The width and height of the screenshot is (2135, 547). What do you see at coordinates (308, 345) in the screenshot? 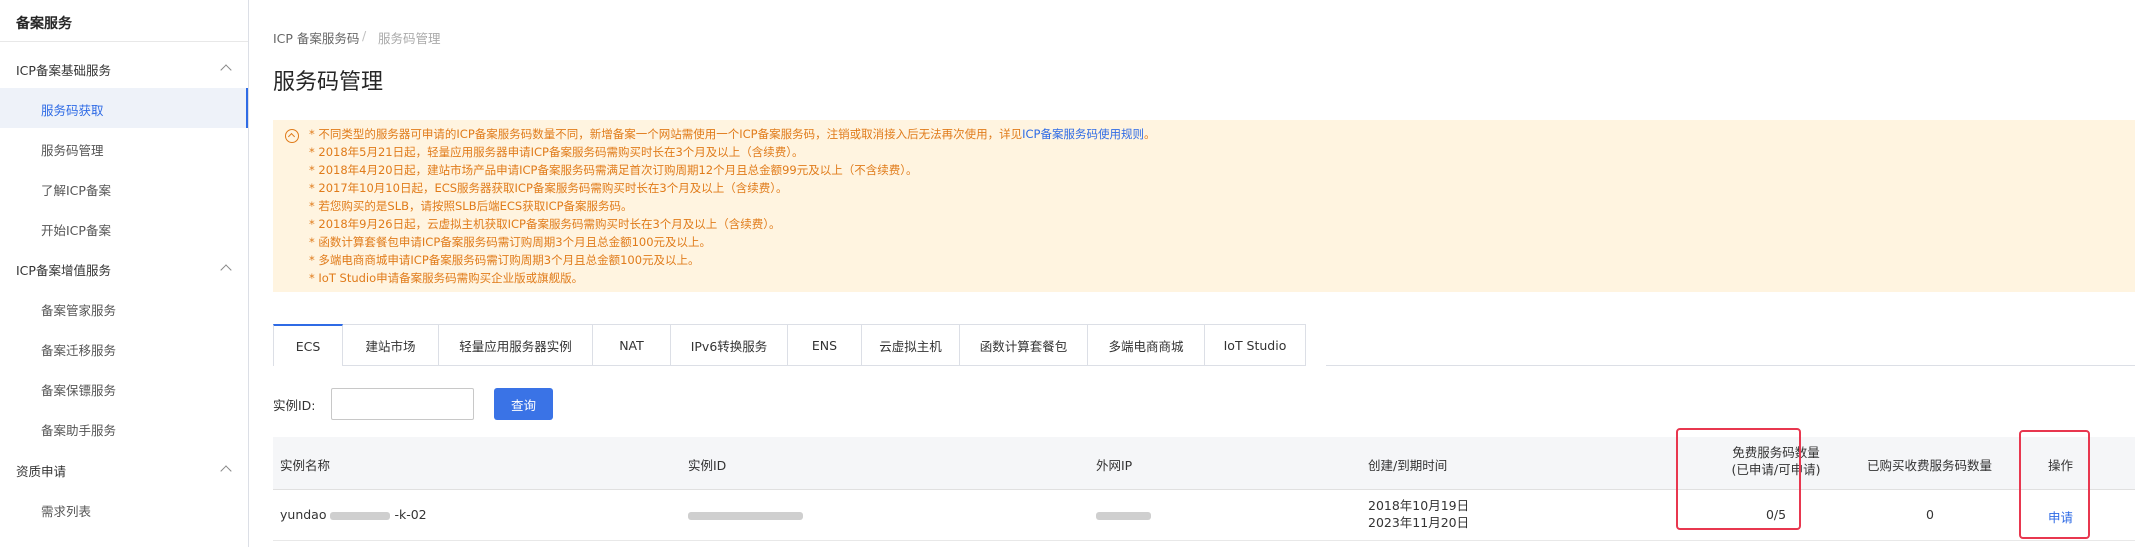
I see `tab-ecs: ECS` at bounding box center [308, 345].